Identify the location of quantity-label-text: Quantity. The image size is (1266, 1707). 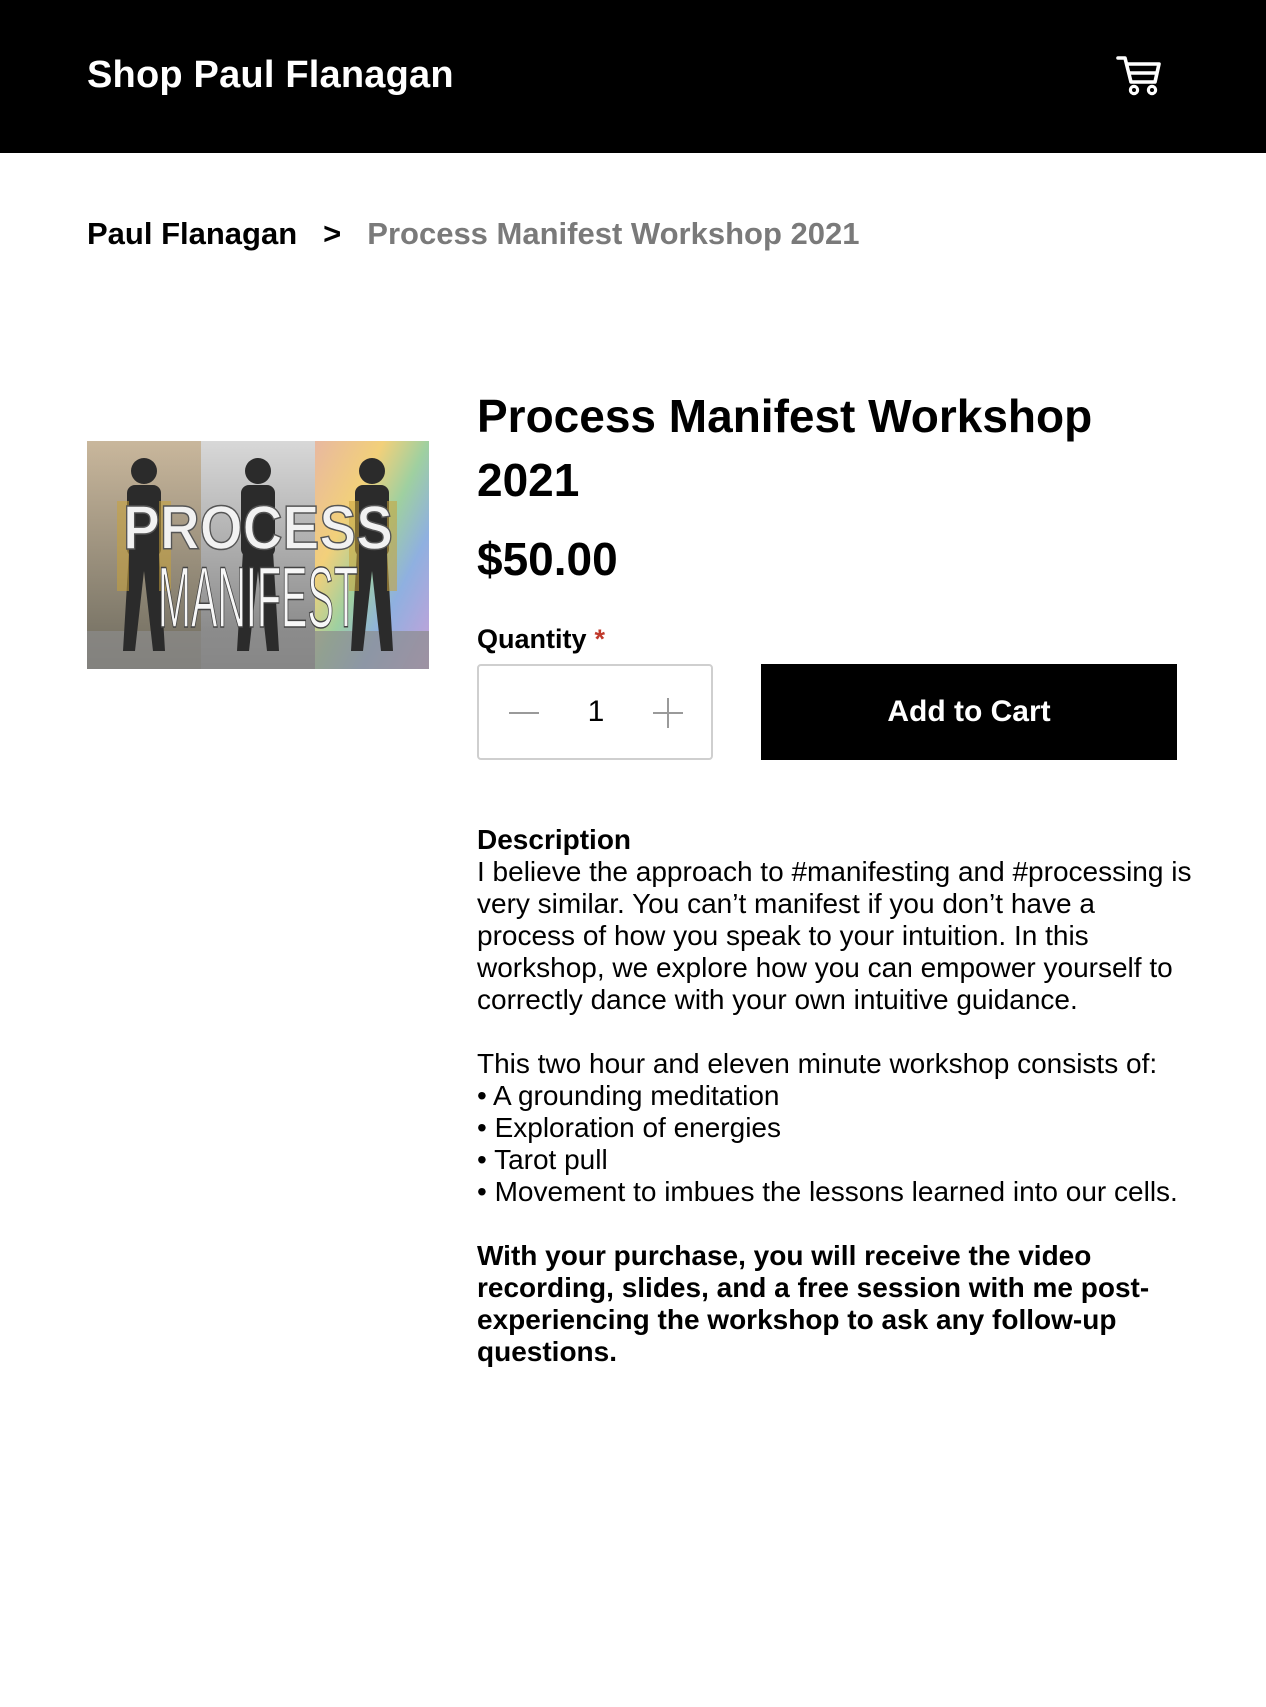
(532, 639).